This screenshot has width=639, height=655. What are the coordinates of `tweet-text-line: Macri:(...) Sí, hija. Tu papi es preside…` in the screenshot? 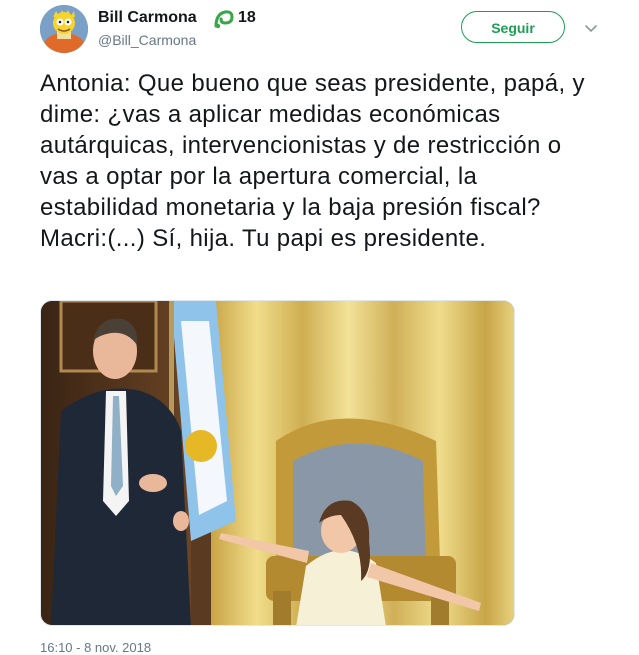 It's located at (263, 238).